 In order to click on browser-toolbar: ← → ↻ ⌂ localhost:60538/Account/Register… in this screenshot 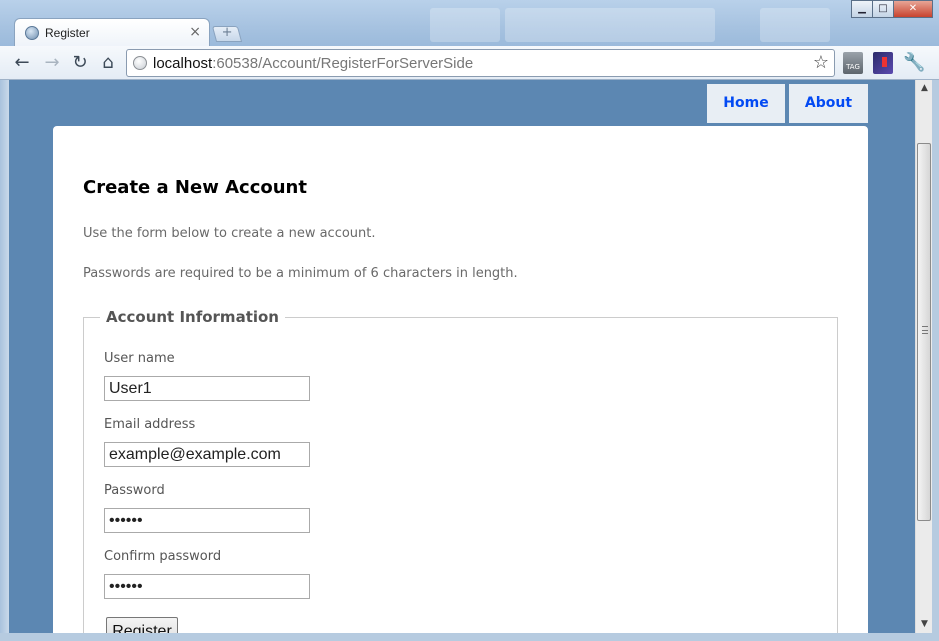, I will do `click(469, 63)`.